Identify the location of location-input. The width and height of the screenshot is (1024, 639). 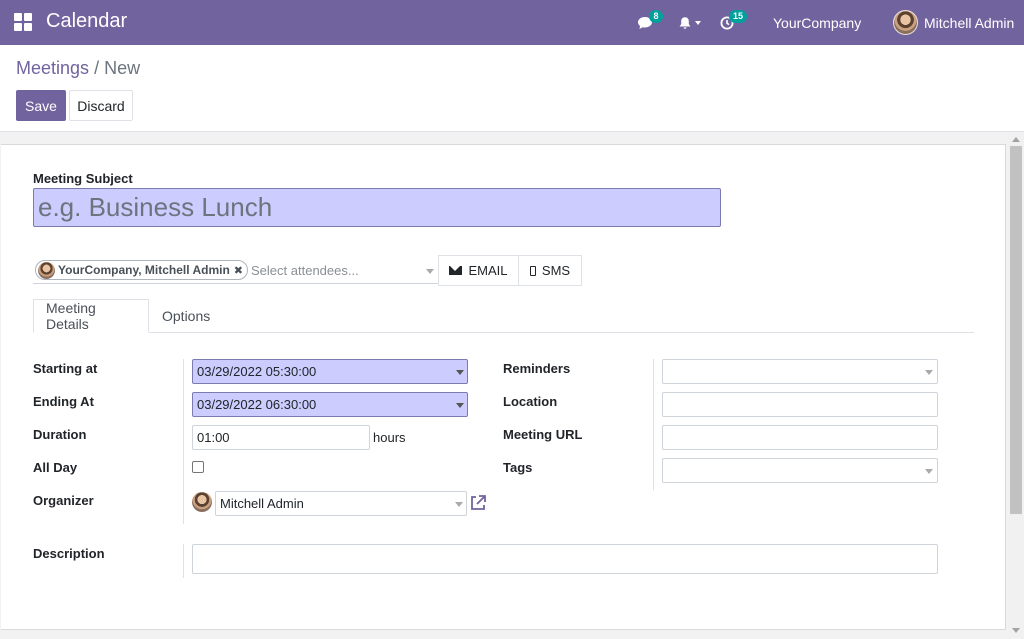
(800, 404).